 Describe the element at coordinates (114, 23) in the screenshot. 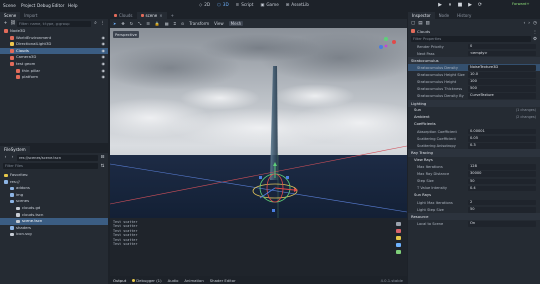

I see `select-tool-icon: ➤` at that location.